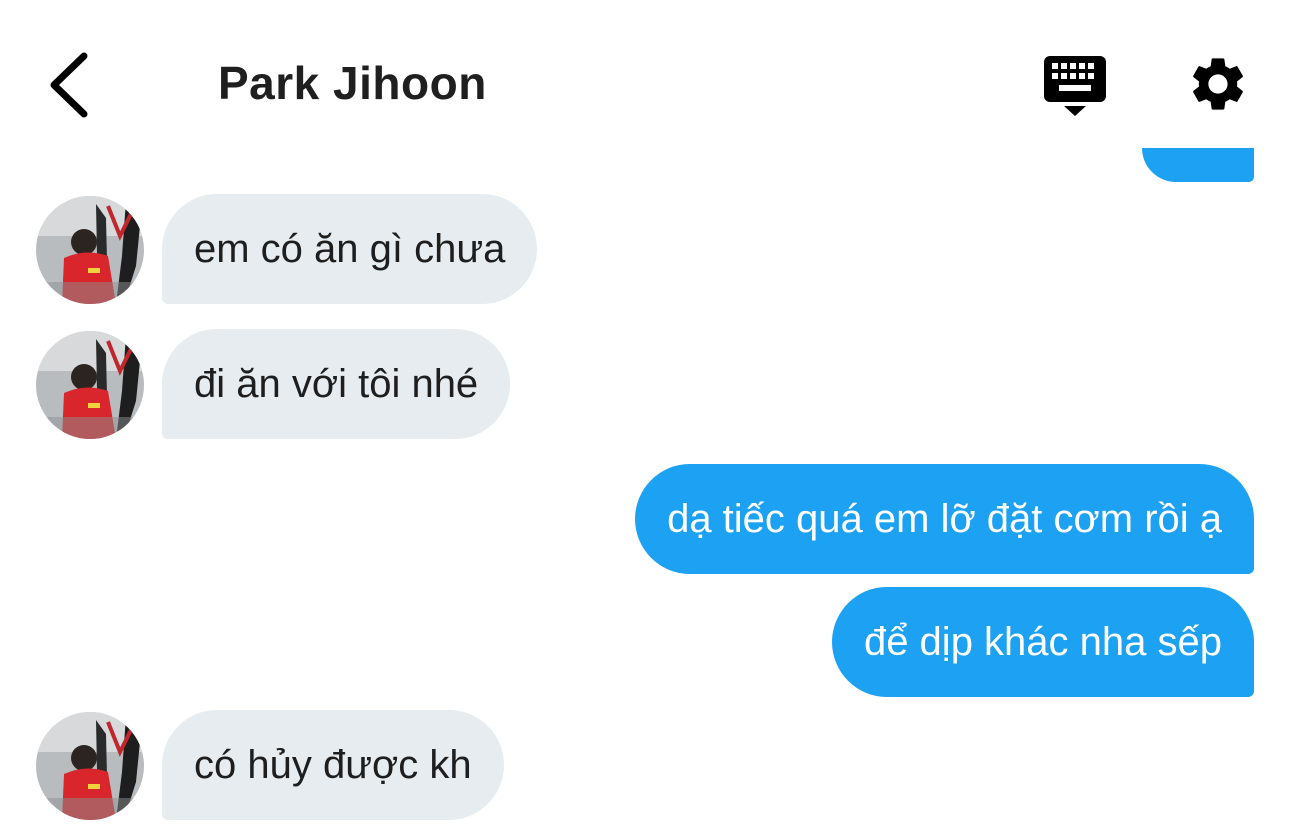 The image size is (1290, 824). What do you see at coordinates (350, 249) in the screenshot?
I see `received-message-bubble: em có ăn gì chưa` at bounding box center [350, 249].